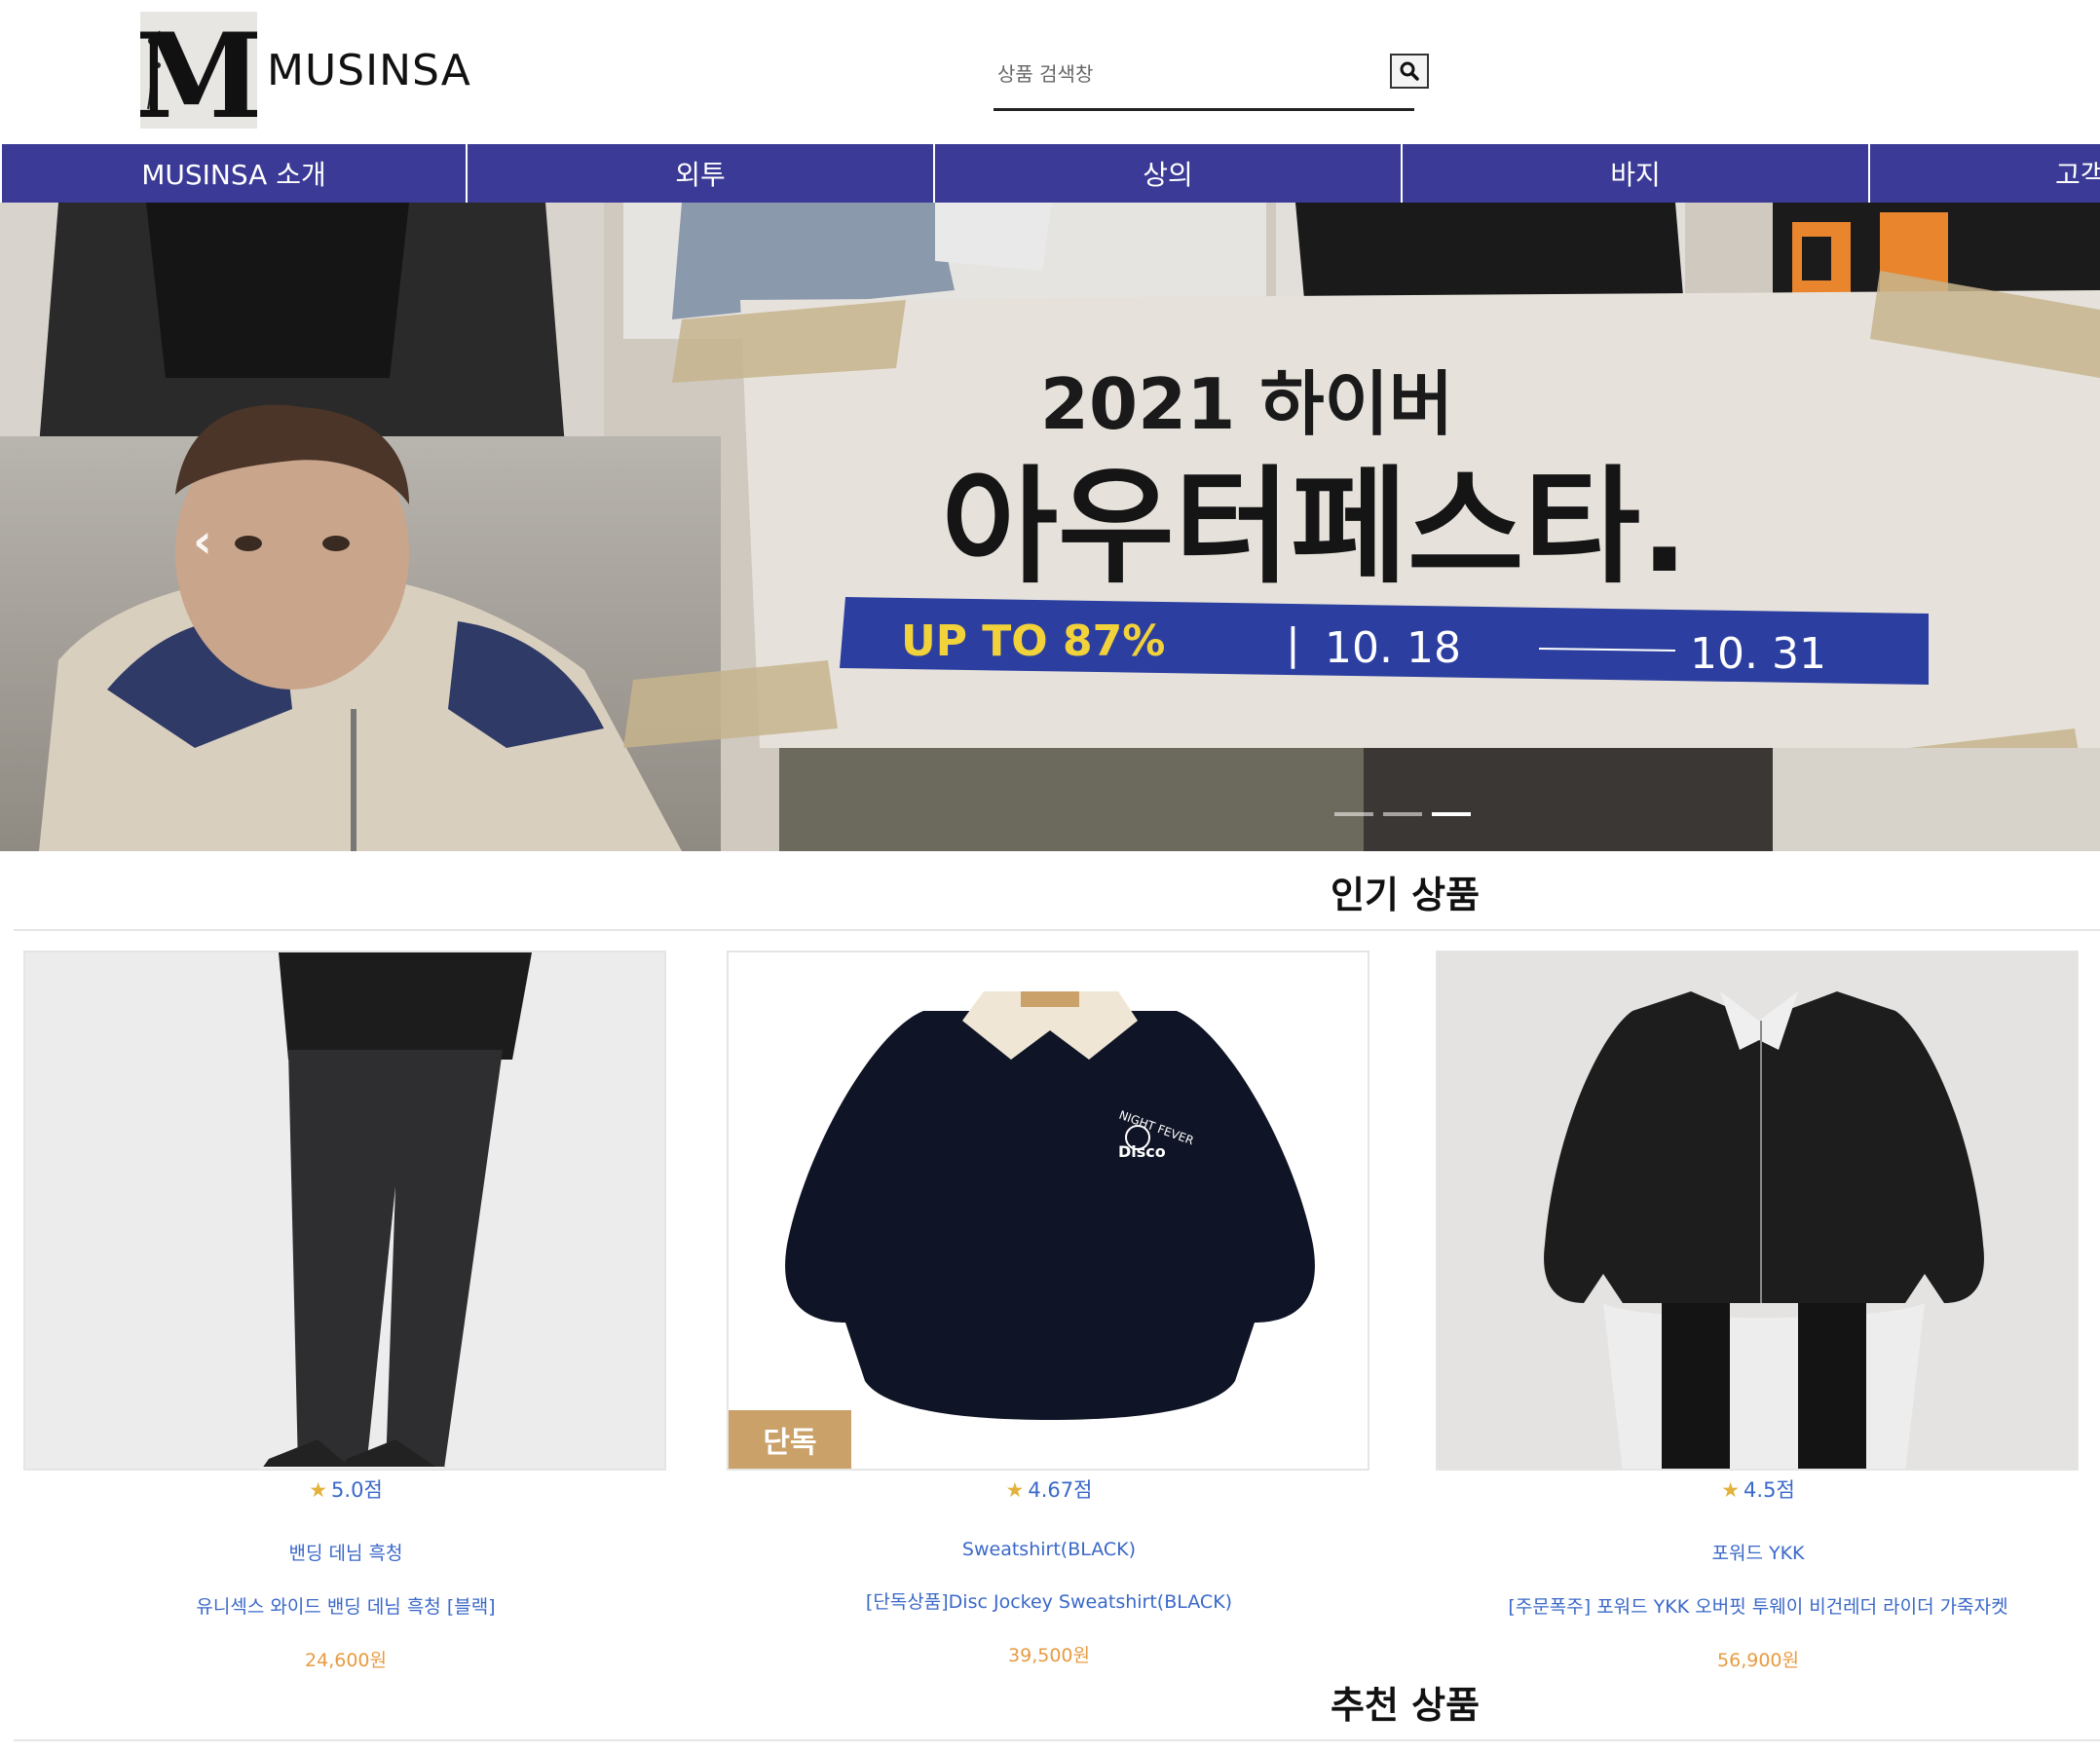 The image size is (2100, 1753). What do you see at coordinates (369, 70) in the screenshot?
I see `logo-text: MUSINSA` at bounding box center [369, 70].